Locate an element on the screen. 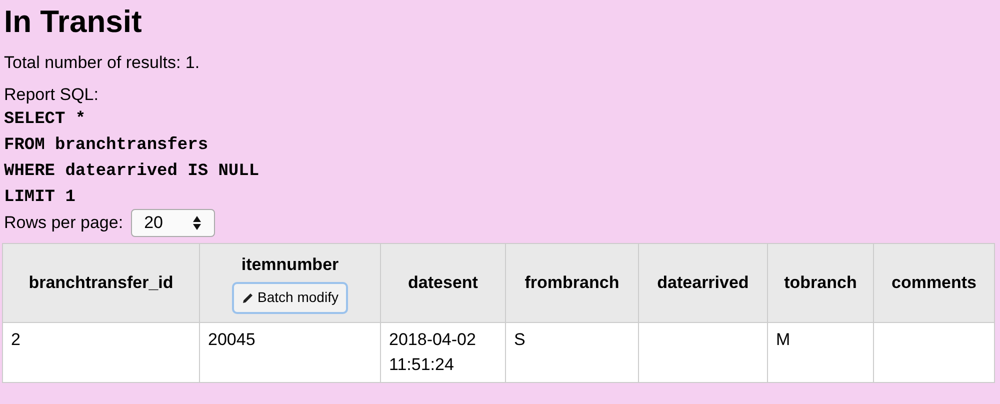 The image size is (1000, 404). sql-line: SELECT * is located at coordinates (45, 119).